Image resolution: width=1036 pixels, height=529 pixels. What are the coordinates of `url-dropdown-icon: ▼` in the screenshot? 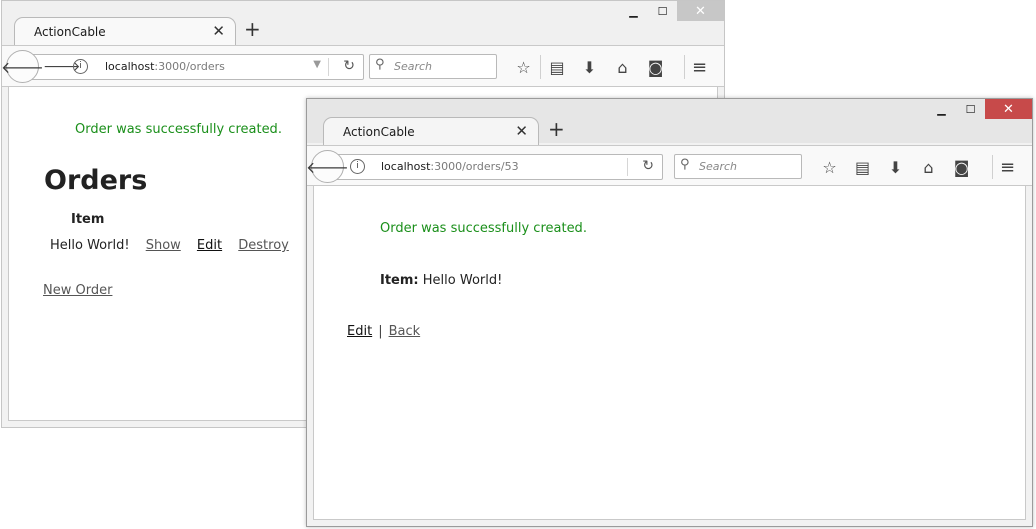 It's located at (317, 64).